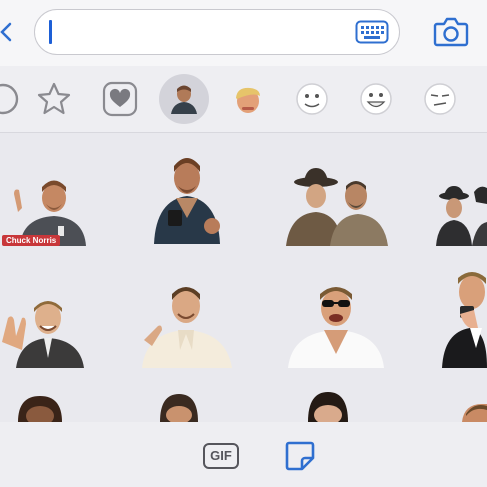 Image resolution: width=487 pixels, height=487 pixels. I want to click on gif-button: GIF, so click(221, 456).